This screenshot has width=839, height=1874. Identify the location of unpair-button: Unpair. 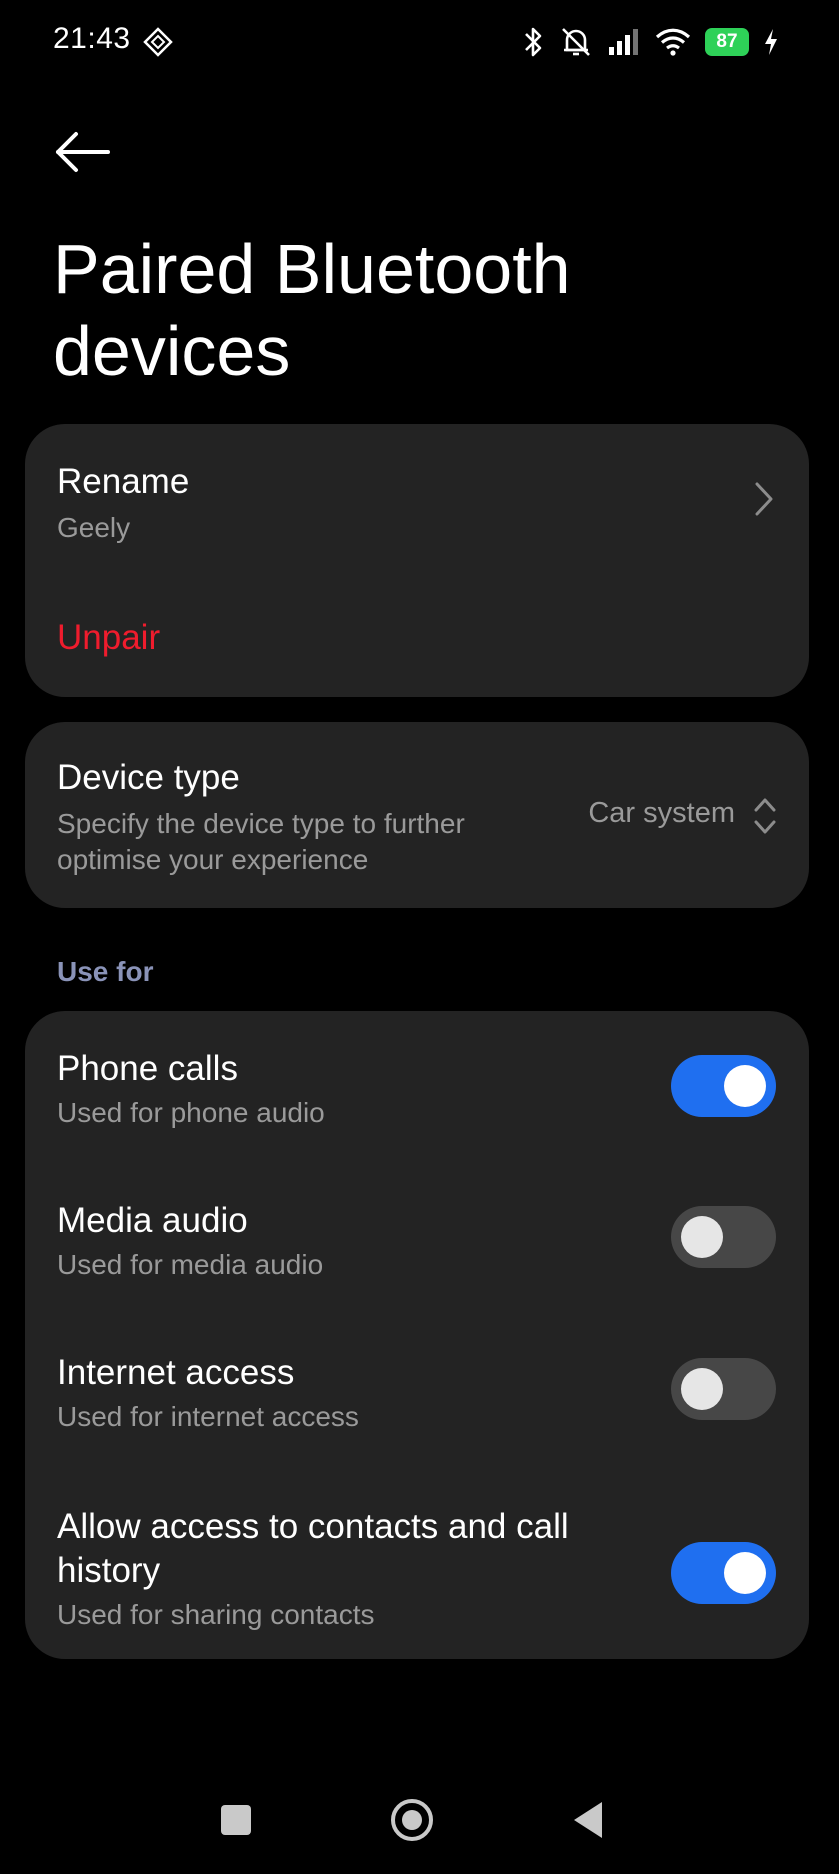
(108, 638).